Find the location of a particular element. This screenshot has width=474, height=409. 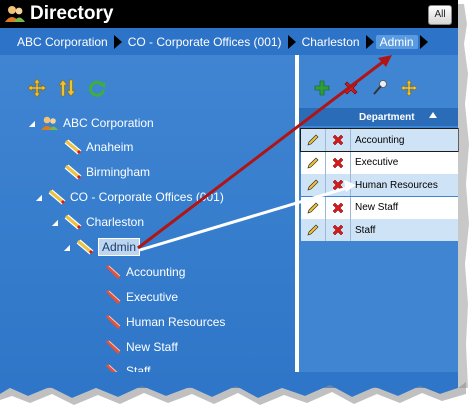

tree-node: Accounting is located at coordinates (137, 272).